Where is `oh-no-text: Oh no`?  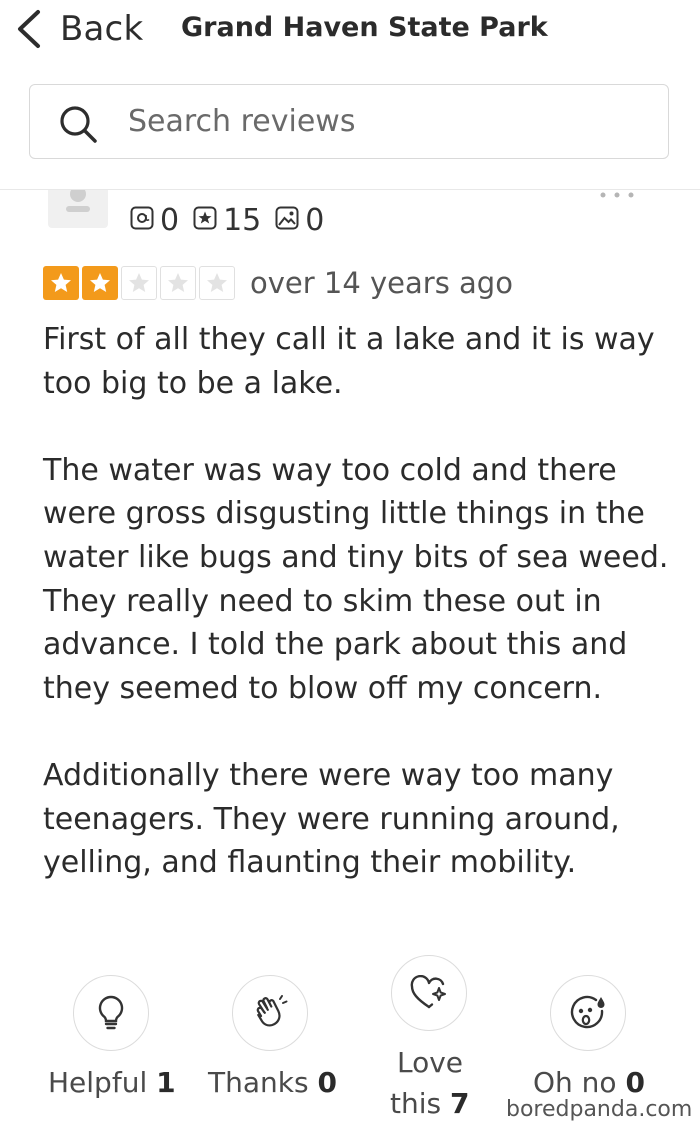
oh-no-text: Oh no is located at coordinates (575, 1082).